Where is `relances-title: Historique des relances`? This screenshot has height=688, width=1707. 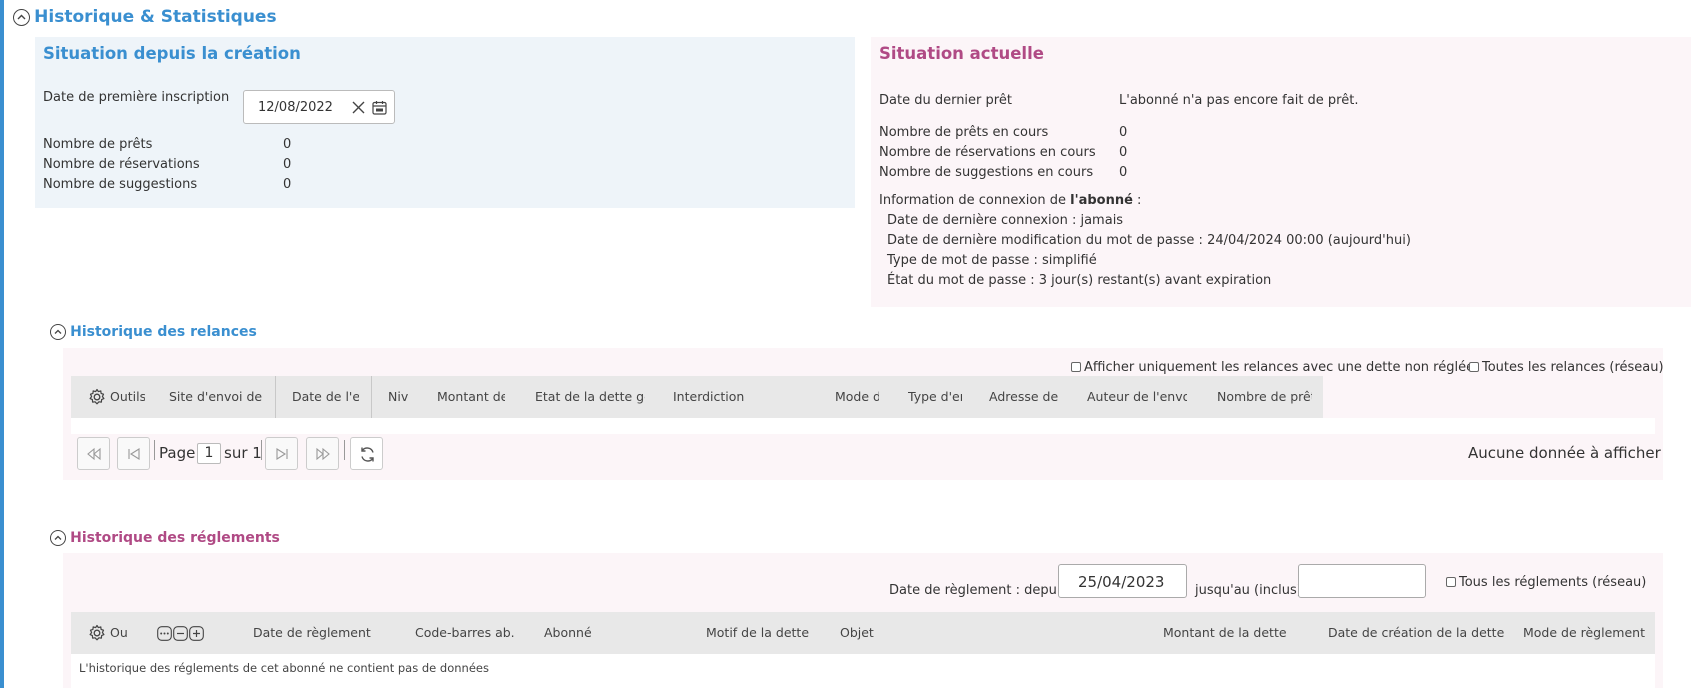
relances-title: Historique des relances is located at coordinates (163, 332).